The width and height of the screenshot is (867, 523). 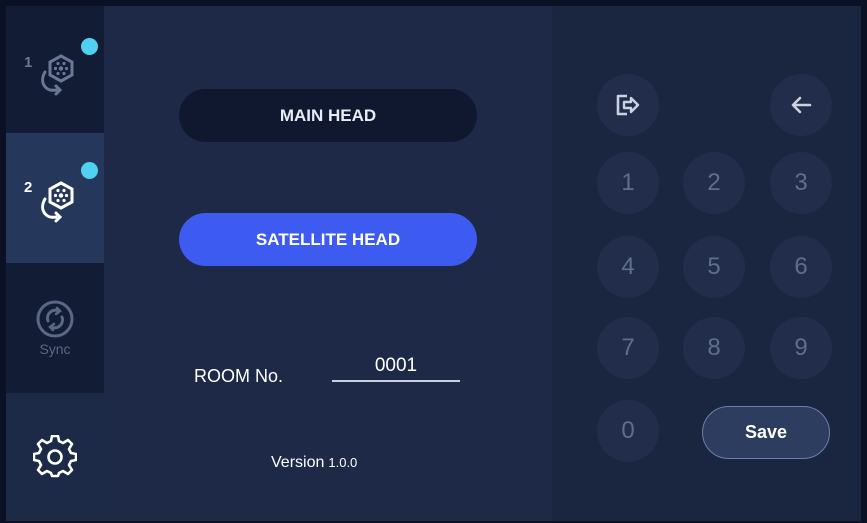 I want to click on backspace-button, so click(x=801, y=105).